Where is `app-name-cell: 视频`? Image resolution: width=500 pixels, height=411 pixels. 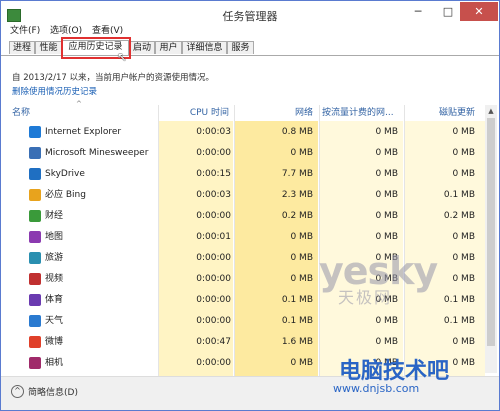 app-name-cell: 视频 is located at coordinates (54, 279).